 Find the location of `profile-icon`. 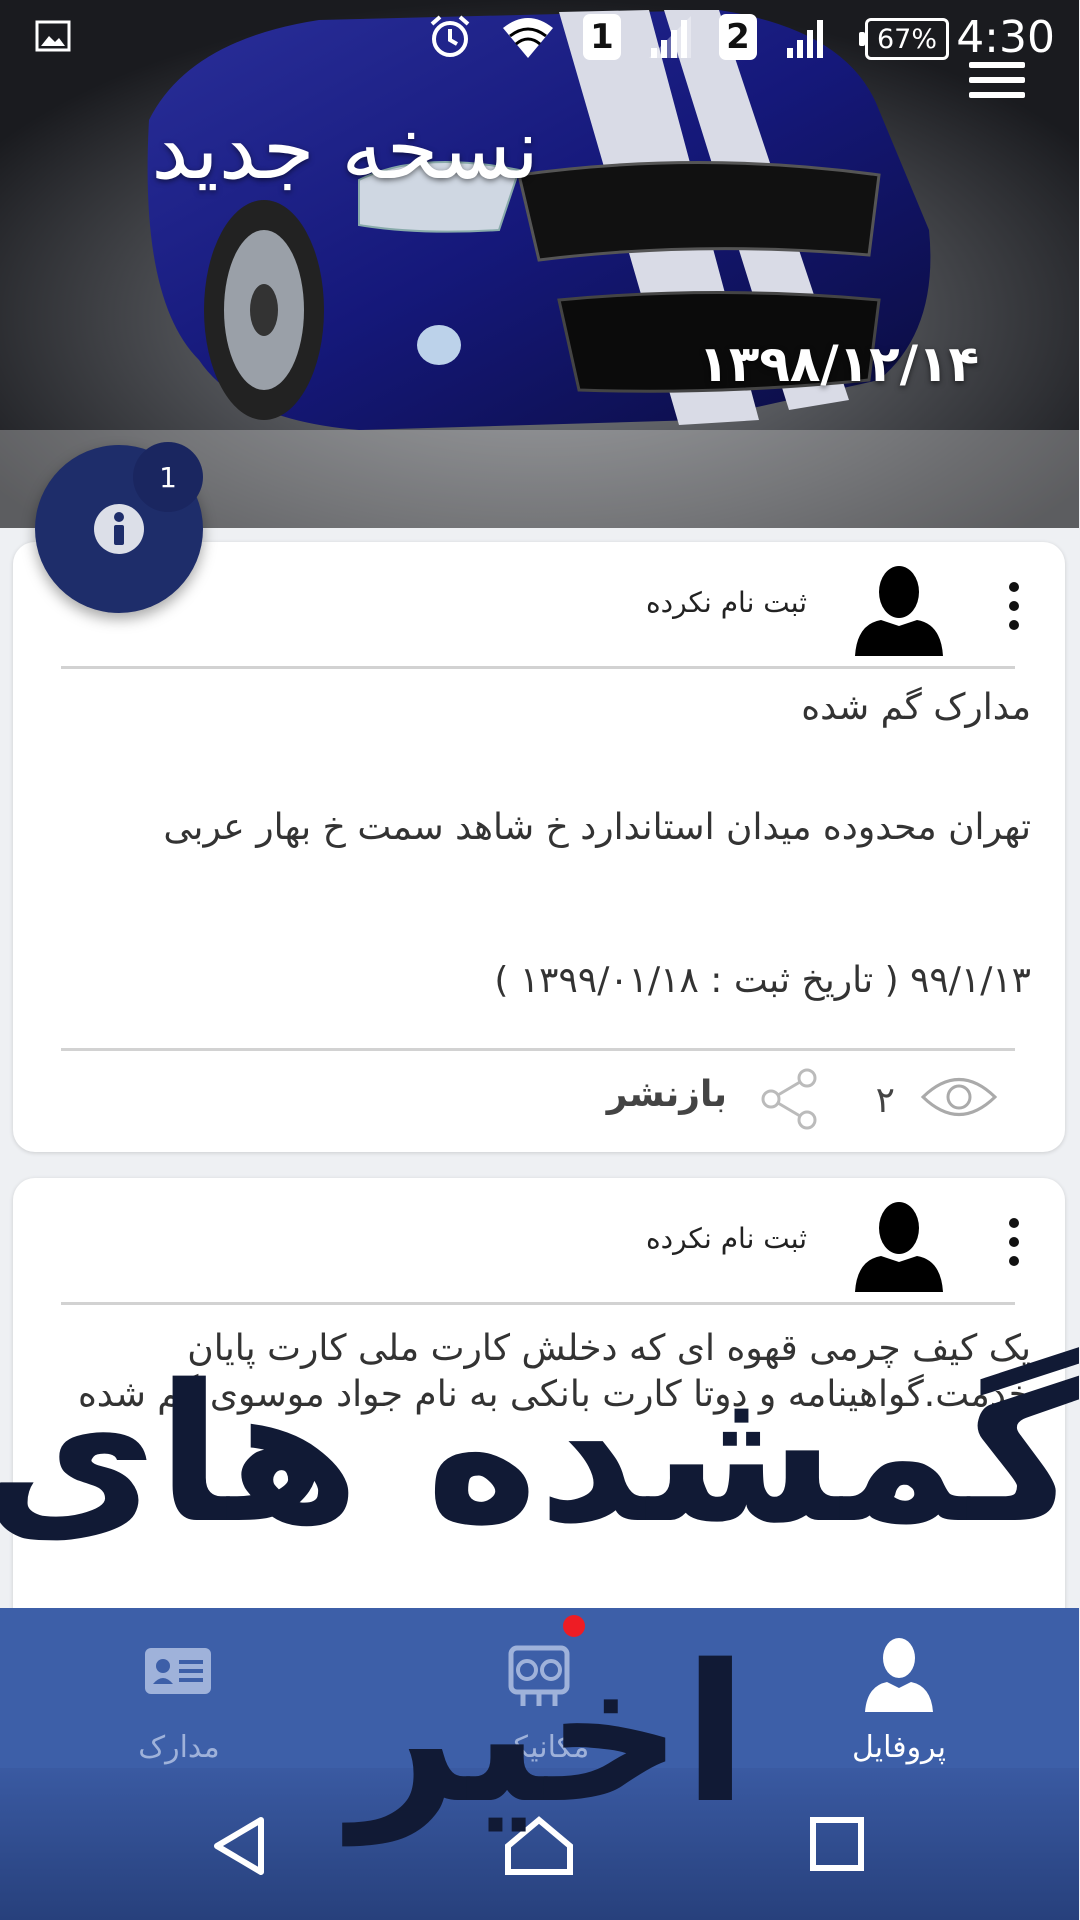

profile-icon is located at coordinates (900, 1675).